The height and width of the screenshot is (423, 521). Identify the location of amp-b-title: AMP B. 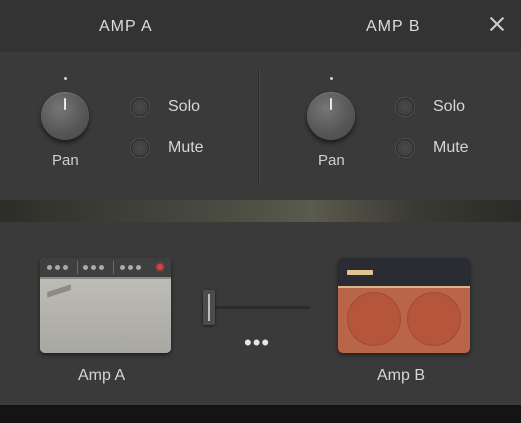
(393, 26).